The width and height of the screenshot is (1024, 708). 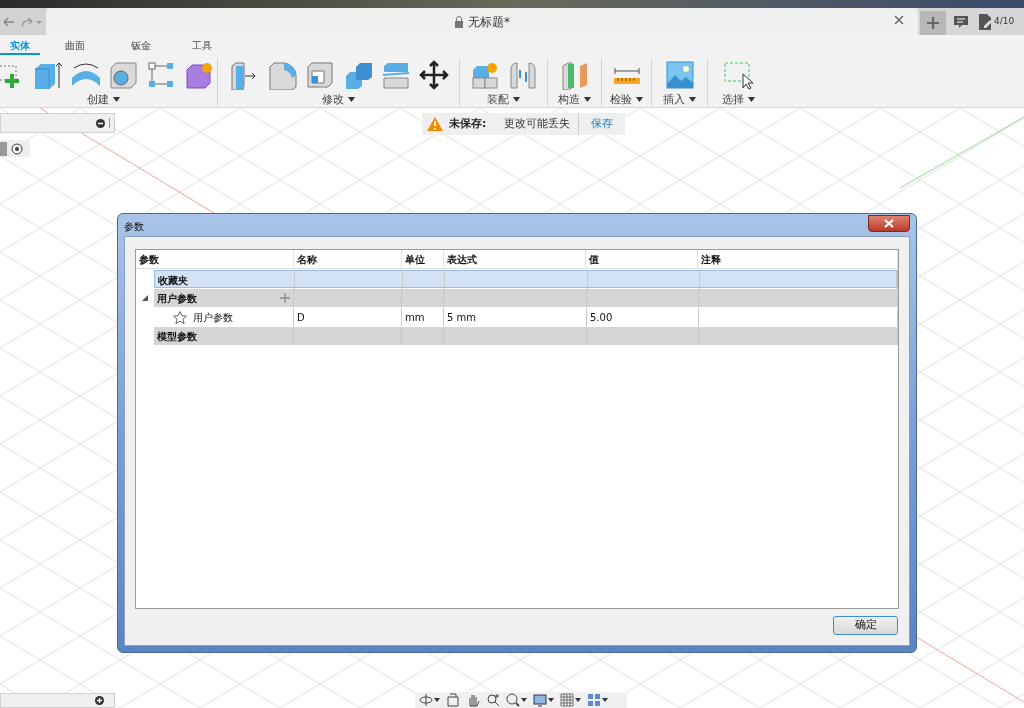 What do you see at coordinates (602, 124) in the screenshot?
I see `save-button: 保存` at bounding box center [602, 124].